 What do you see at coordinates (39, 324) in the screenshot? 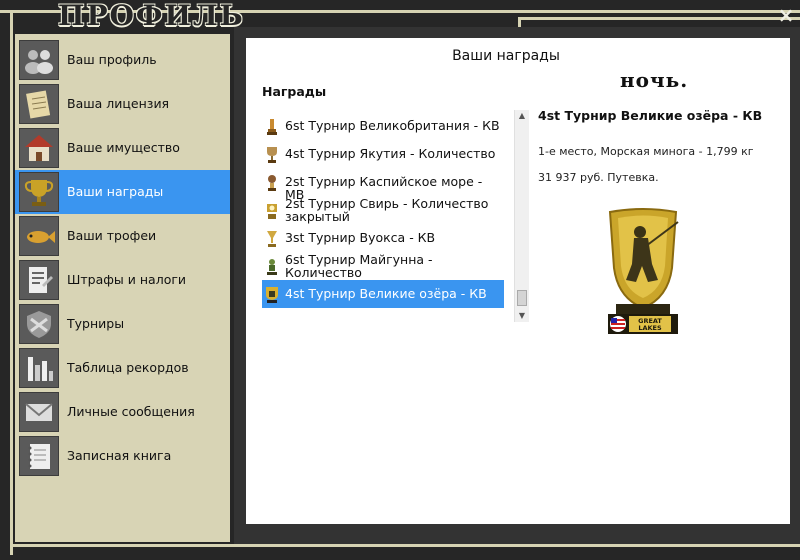
I see `shield-icon` at bounding box center [39, 324].